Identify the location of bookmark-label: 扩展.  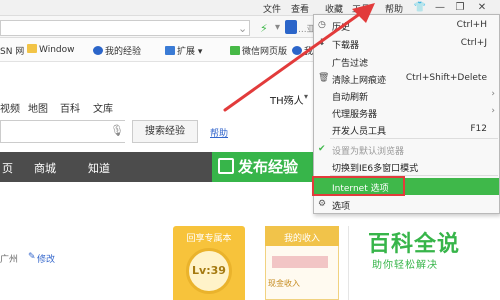
(186, 52).